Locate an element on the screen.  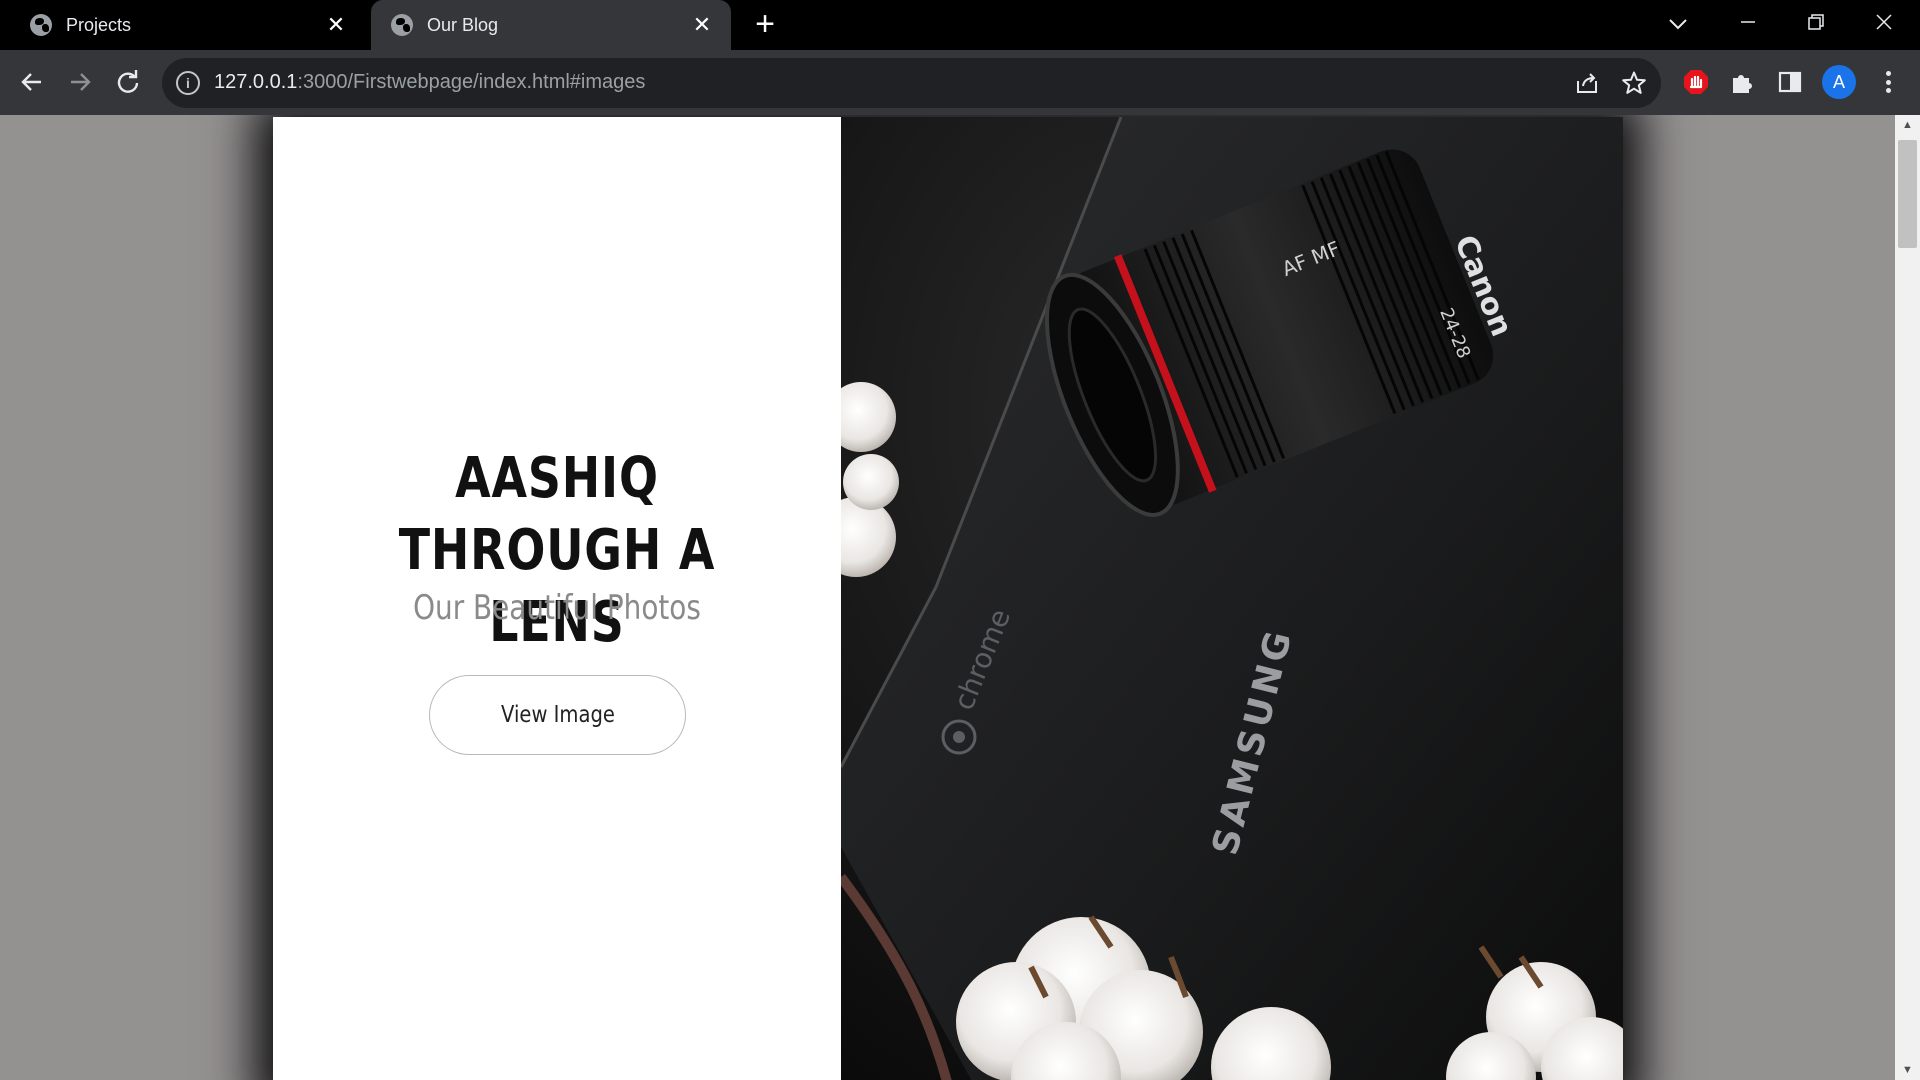
puzzle-icon is located at coordinates (1743, 82).